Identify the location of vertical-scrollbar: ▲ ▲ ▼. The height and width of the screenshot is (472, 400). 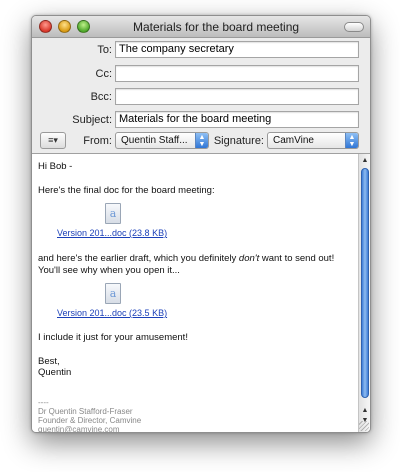
(364, 293).